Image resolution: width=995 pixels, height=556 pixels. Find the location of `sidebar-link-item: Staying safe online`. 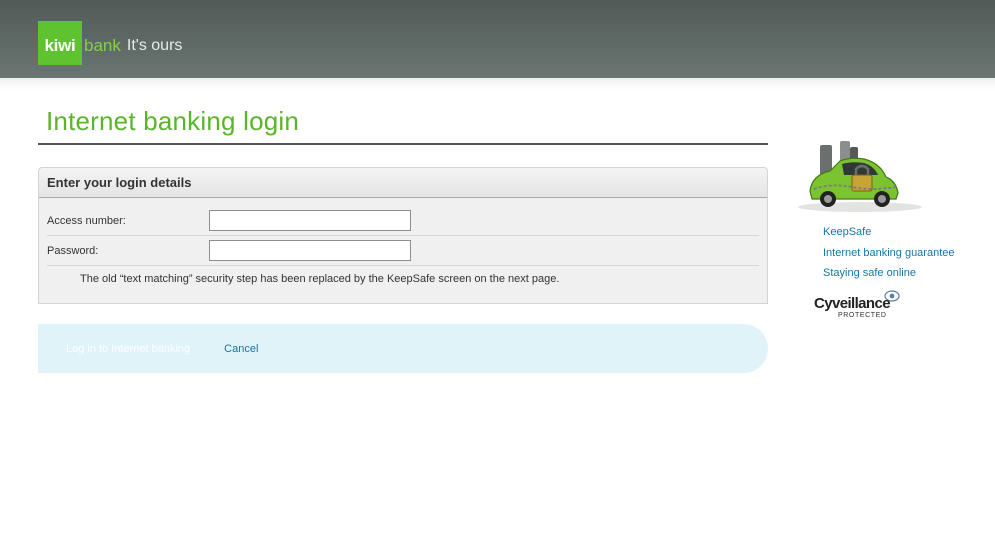

sidebar-link-item: Staying safe online is located at coordinates (889, 274).